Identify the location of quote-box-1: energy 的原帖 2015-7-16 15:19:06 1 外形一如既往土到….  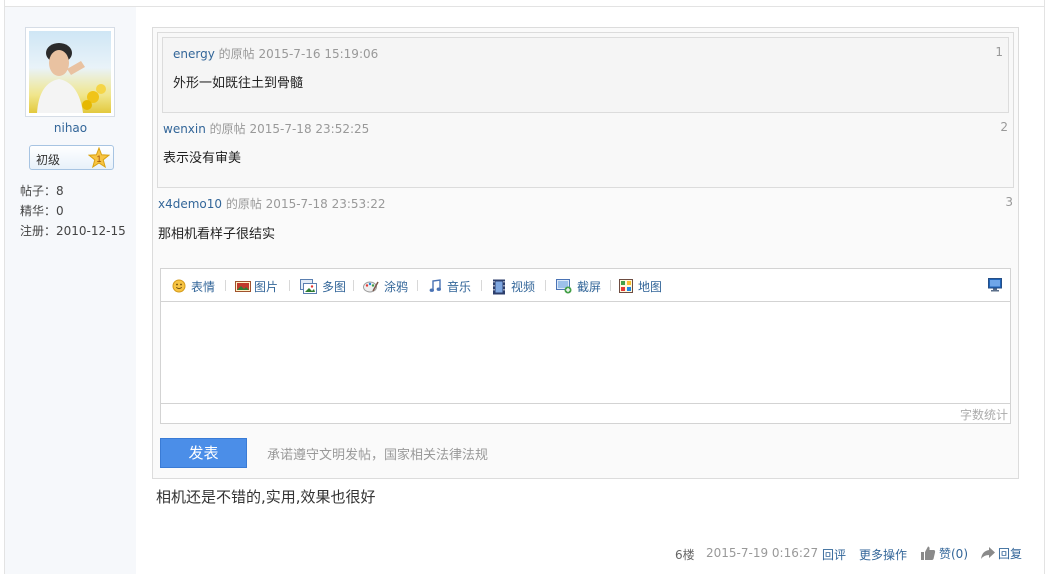
(585, 75).